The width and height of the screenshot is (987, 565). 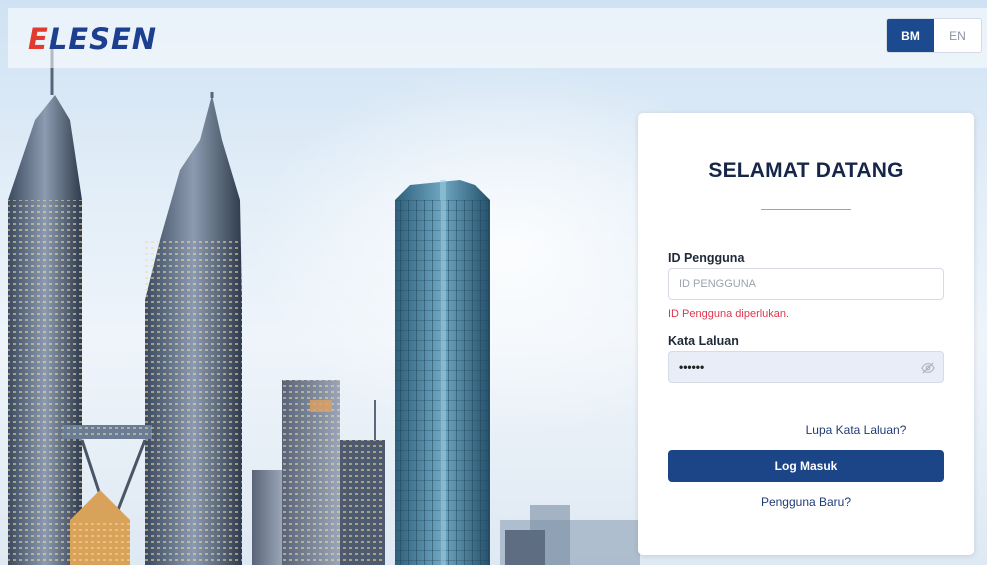 I want to click on forgot-password-link: Lupa Kata Laluan?, so click(x=806, y=430).